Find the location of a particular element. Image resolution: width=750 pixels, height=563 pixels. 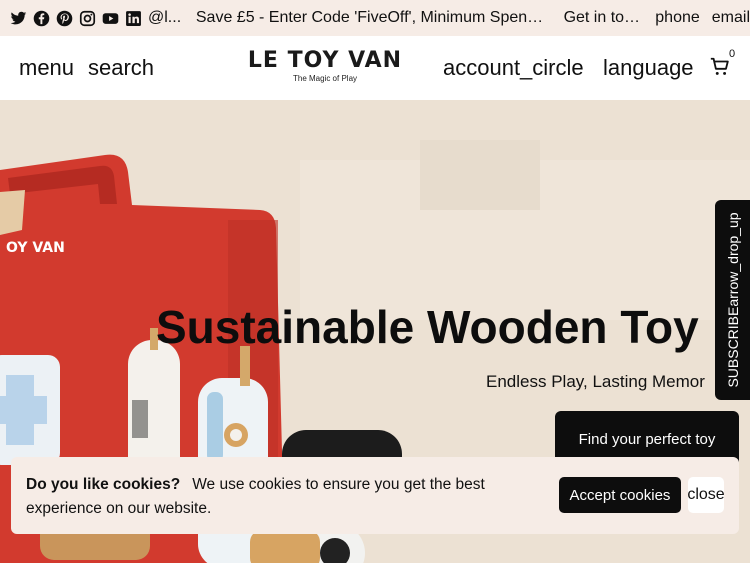

toy-box-brand: OY VAN is located at coordinates (35, 248).